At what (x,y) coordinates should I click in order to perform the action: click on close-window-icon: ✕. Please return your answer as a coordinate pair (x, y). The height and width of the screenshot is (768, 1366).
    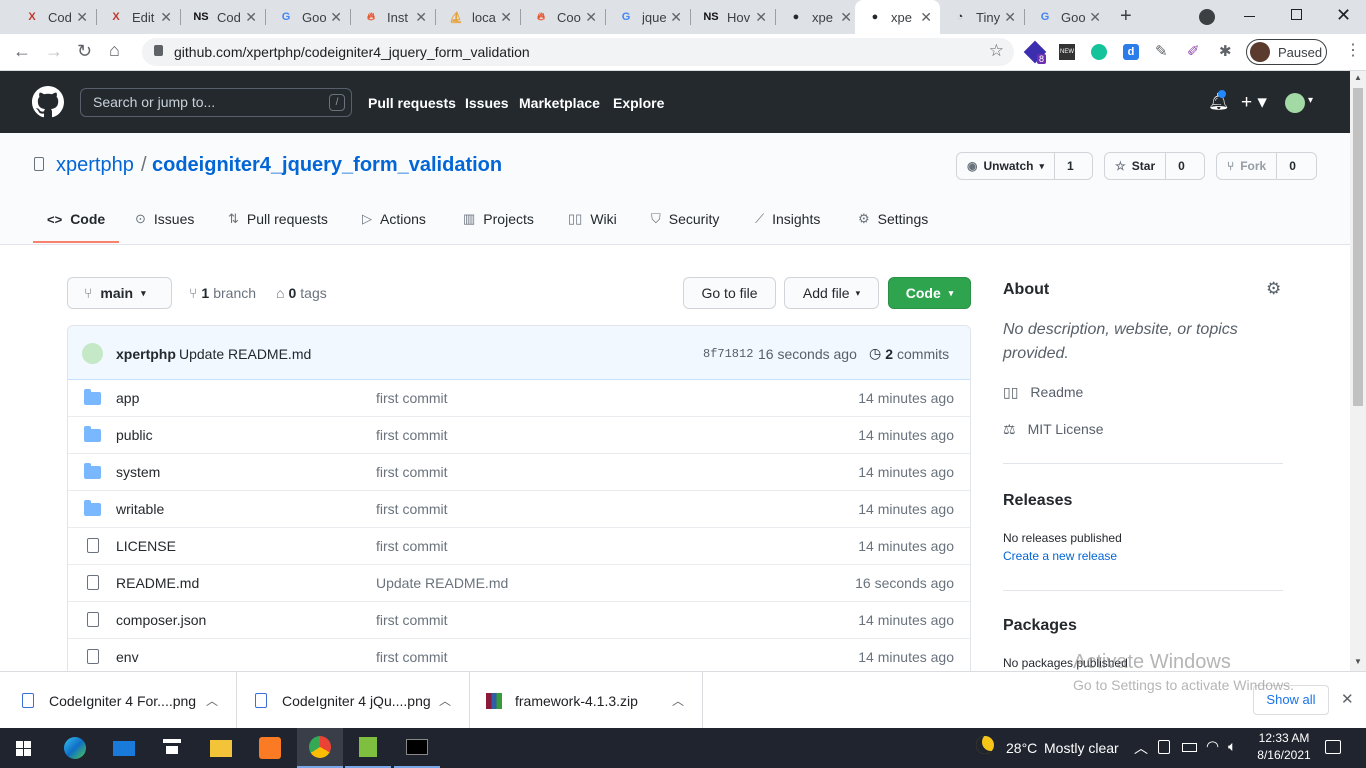
    Looking at the image, I should click on (1343, 15).